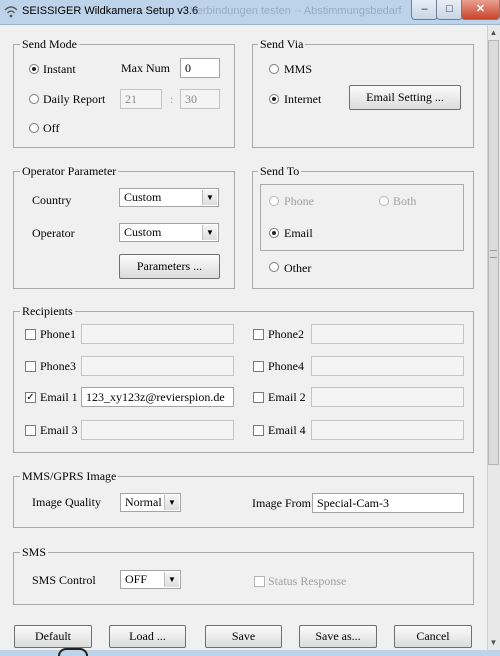 The width and height of the screenshot is (500, 656). Describe the element at coordinates (433, 636) in the screenshot. I see `cancel-button: Cancel` at that location.